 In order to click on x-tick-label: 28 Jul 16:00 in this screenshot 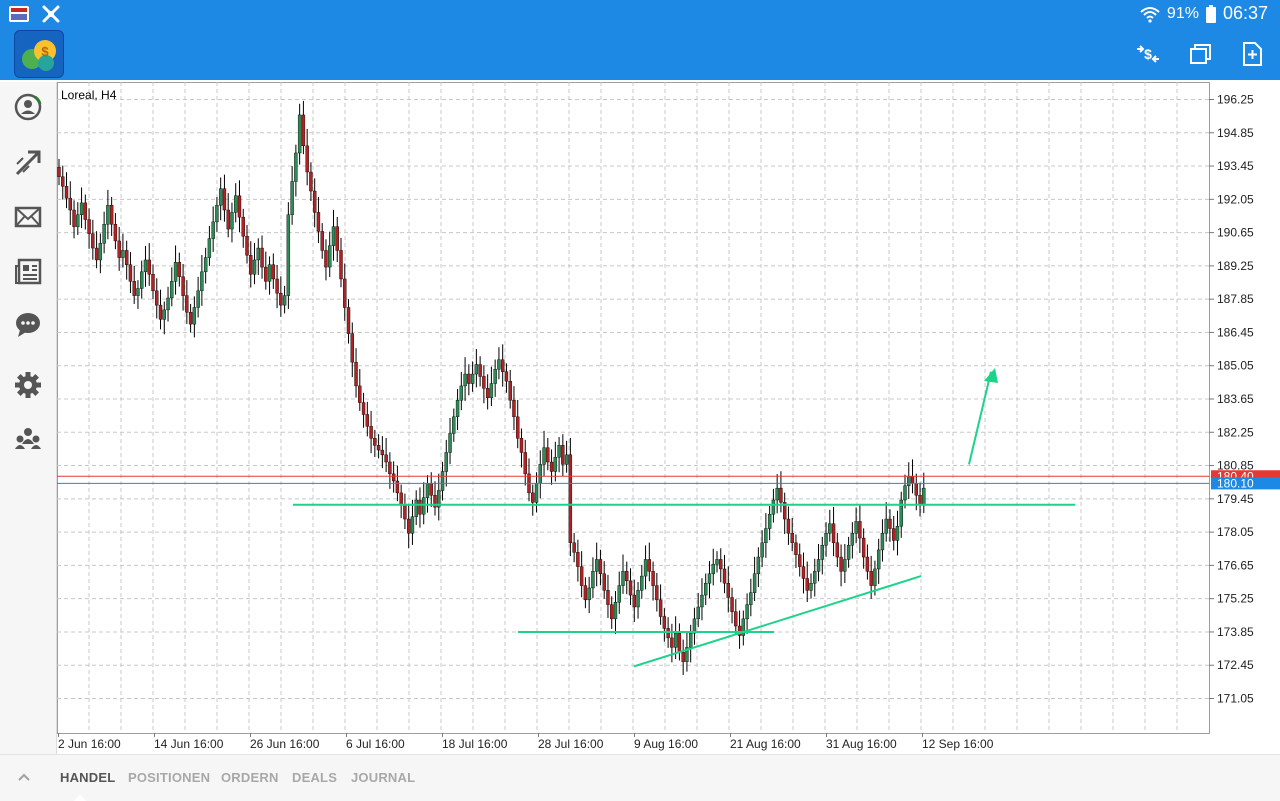, I will do `click(571, 744)`.